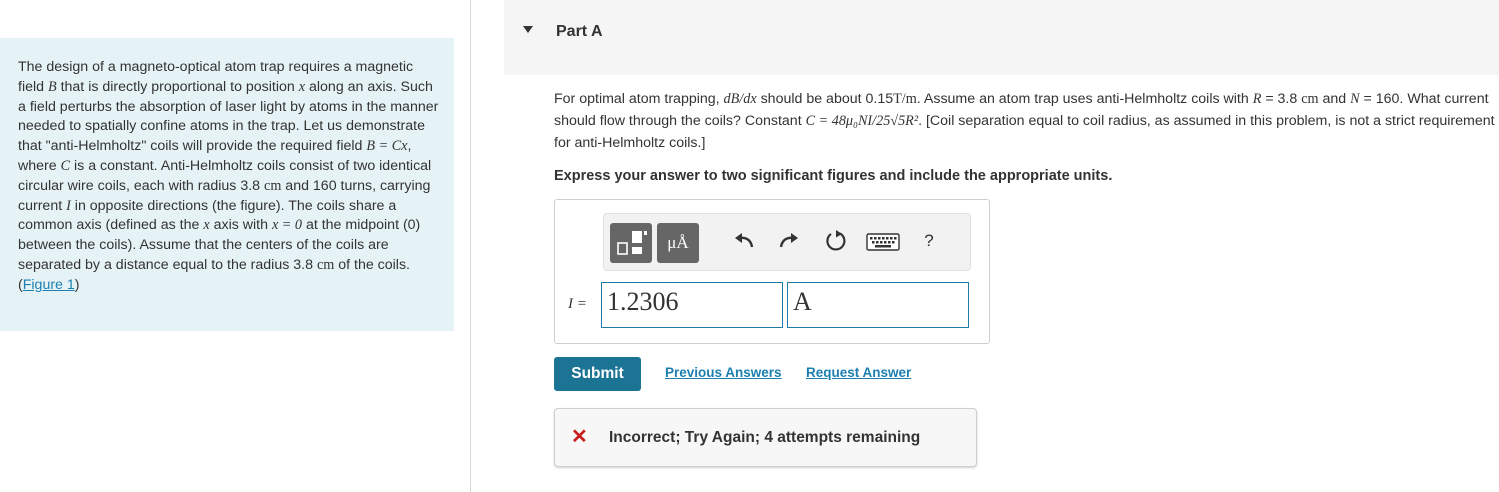 The image size is (1499, 492). Describe the element at coordinates (929, 241) in the screenshot. I see `help-icon: ?` at that location.